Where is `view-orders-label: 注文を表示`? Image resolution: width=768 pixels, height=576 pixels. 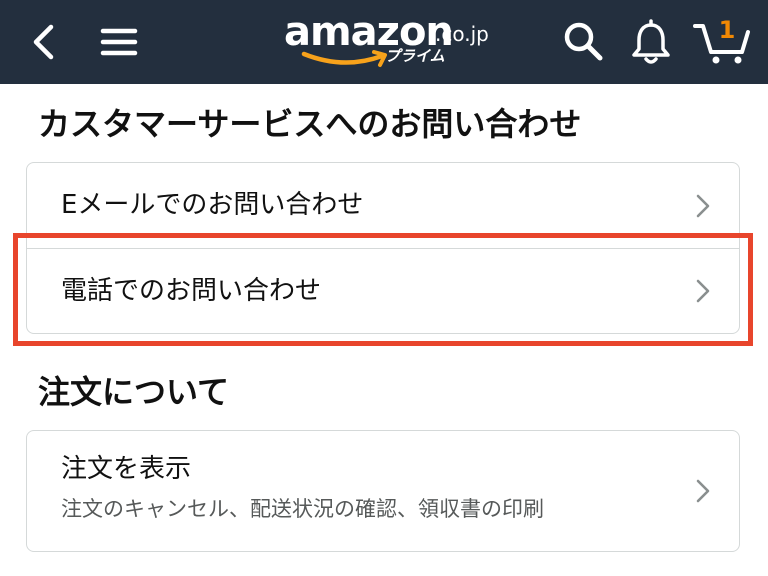
view-orders-label: 注文を表示 is located at coordinates (126, 469).